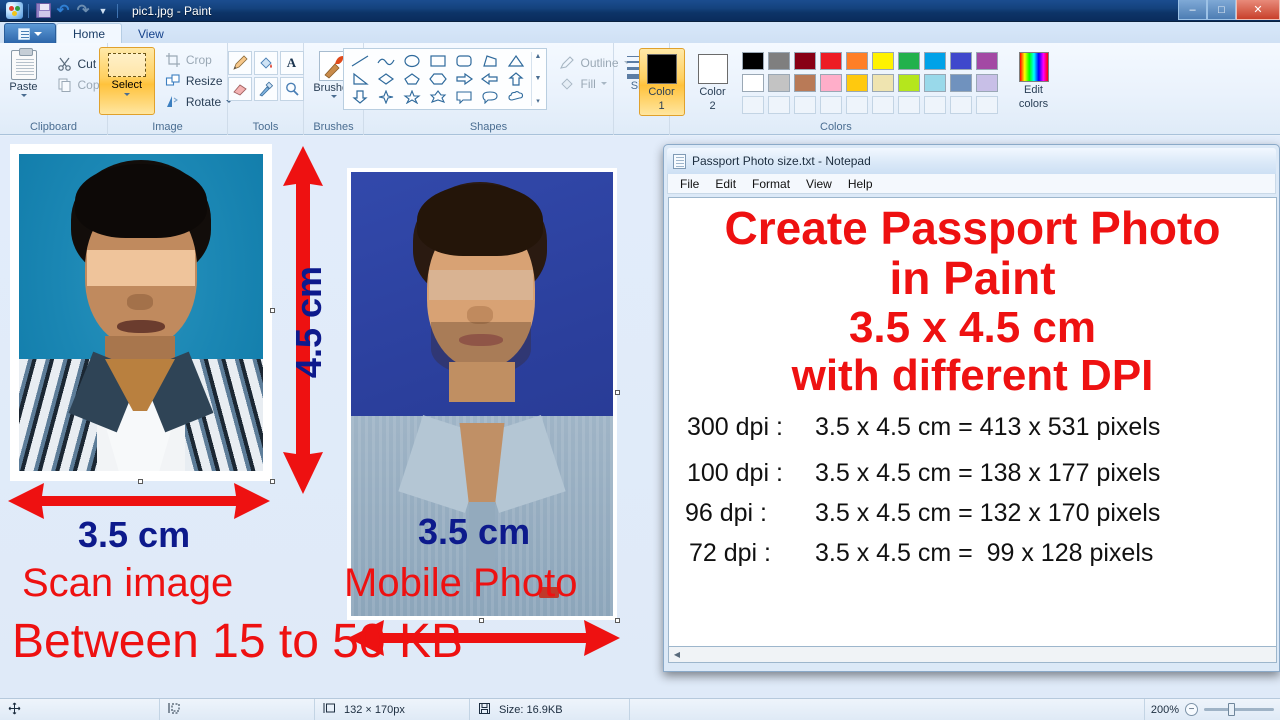 Image resolution: width=1280 pixels, height=720 pixels. Describe the element at coordinates (386, 79) in the screenshot. I see `shape-diamond` at that location.